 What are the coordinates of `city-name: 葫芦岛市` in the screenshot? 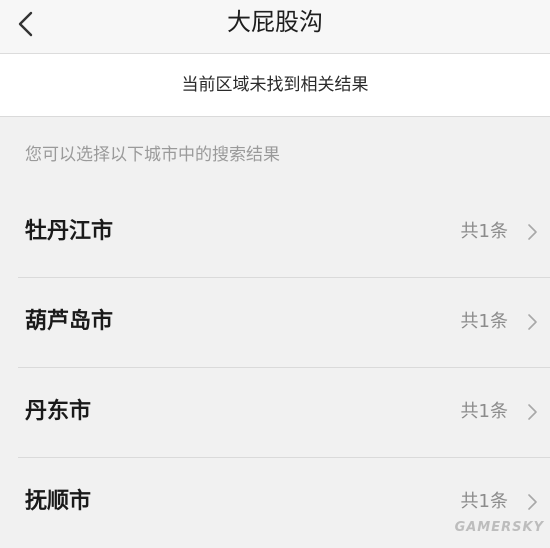 It's located at (69, 321).